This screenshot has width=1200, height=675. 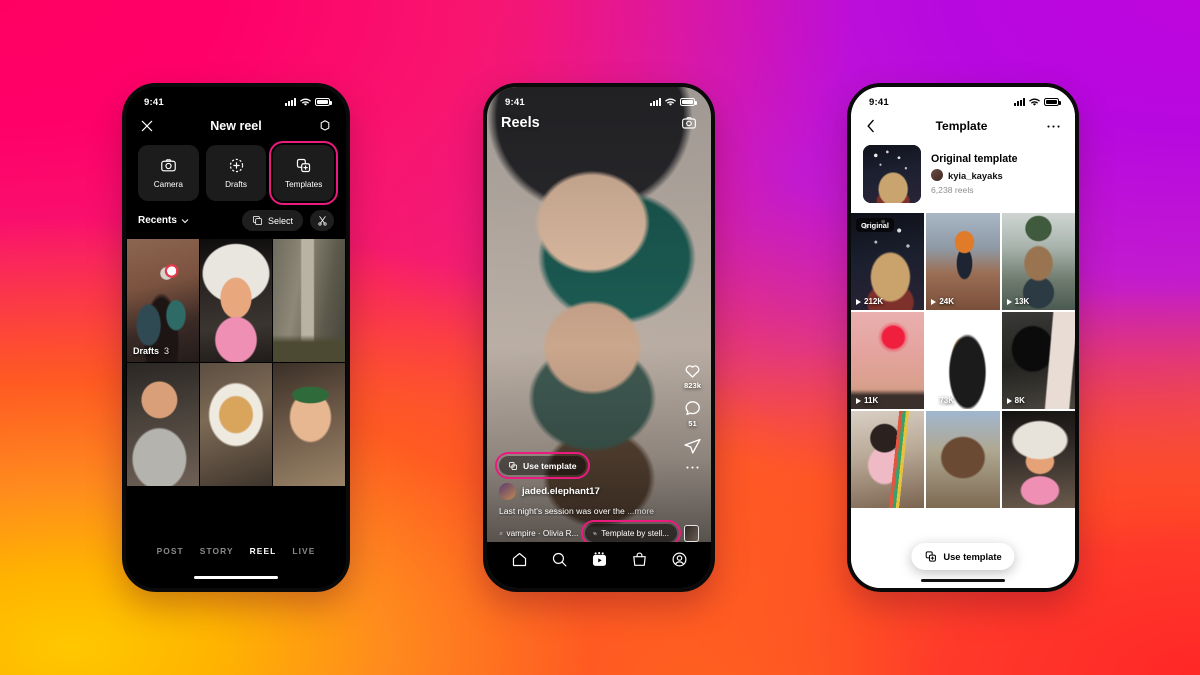 I want to click on heart-icon, so click(x=692, y=371).